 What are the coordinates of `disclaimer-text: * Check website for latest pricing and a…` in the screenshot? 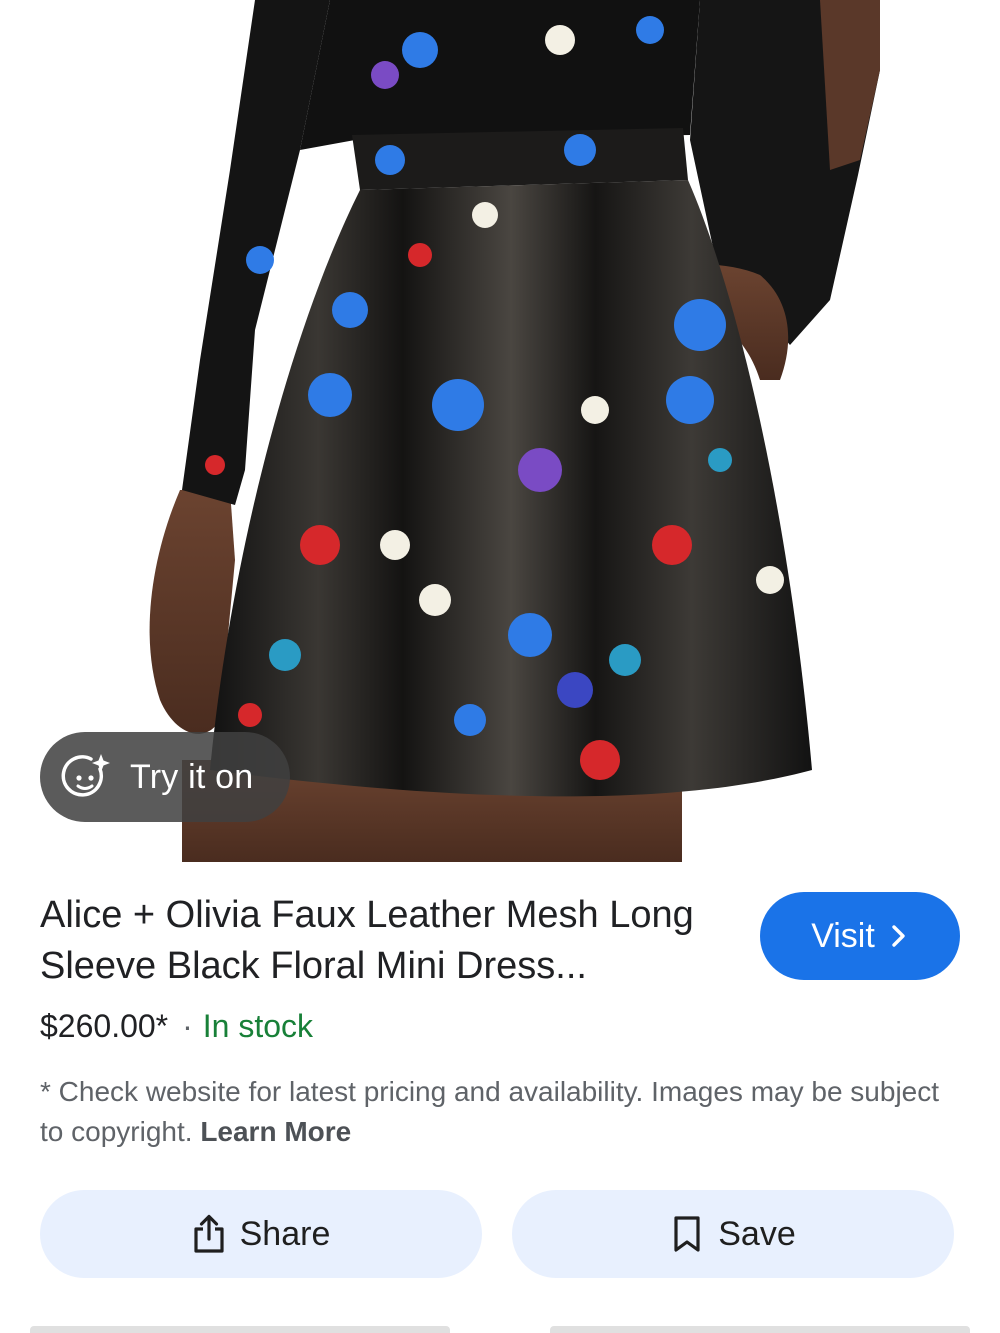 It's located at (490, 1111).